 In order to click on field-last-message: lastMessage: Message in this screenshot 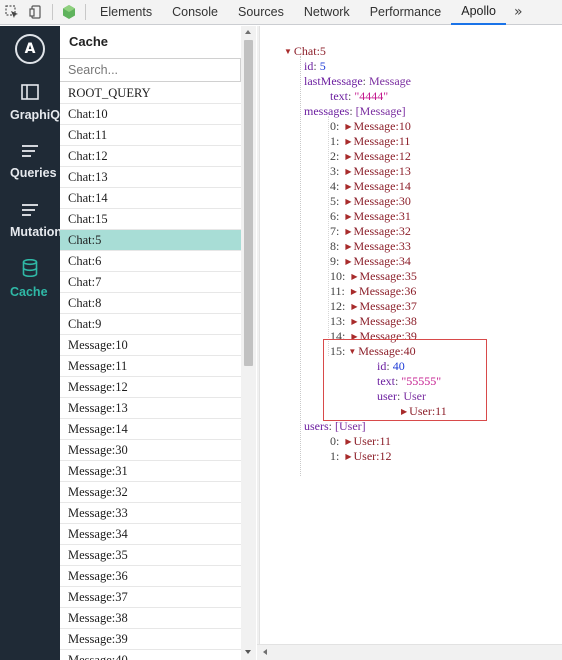, I will do `click(357, 81)`.